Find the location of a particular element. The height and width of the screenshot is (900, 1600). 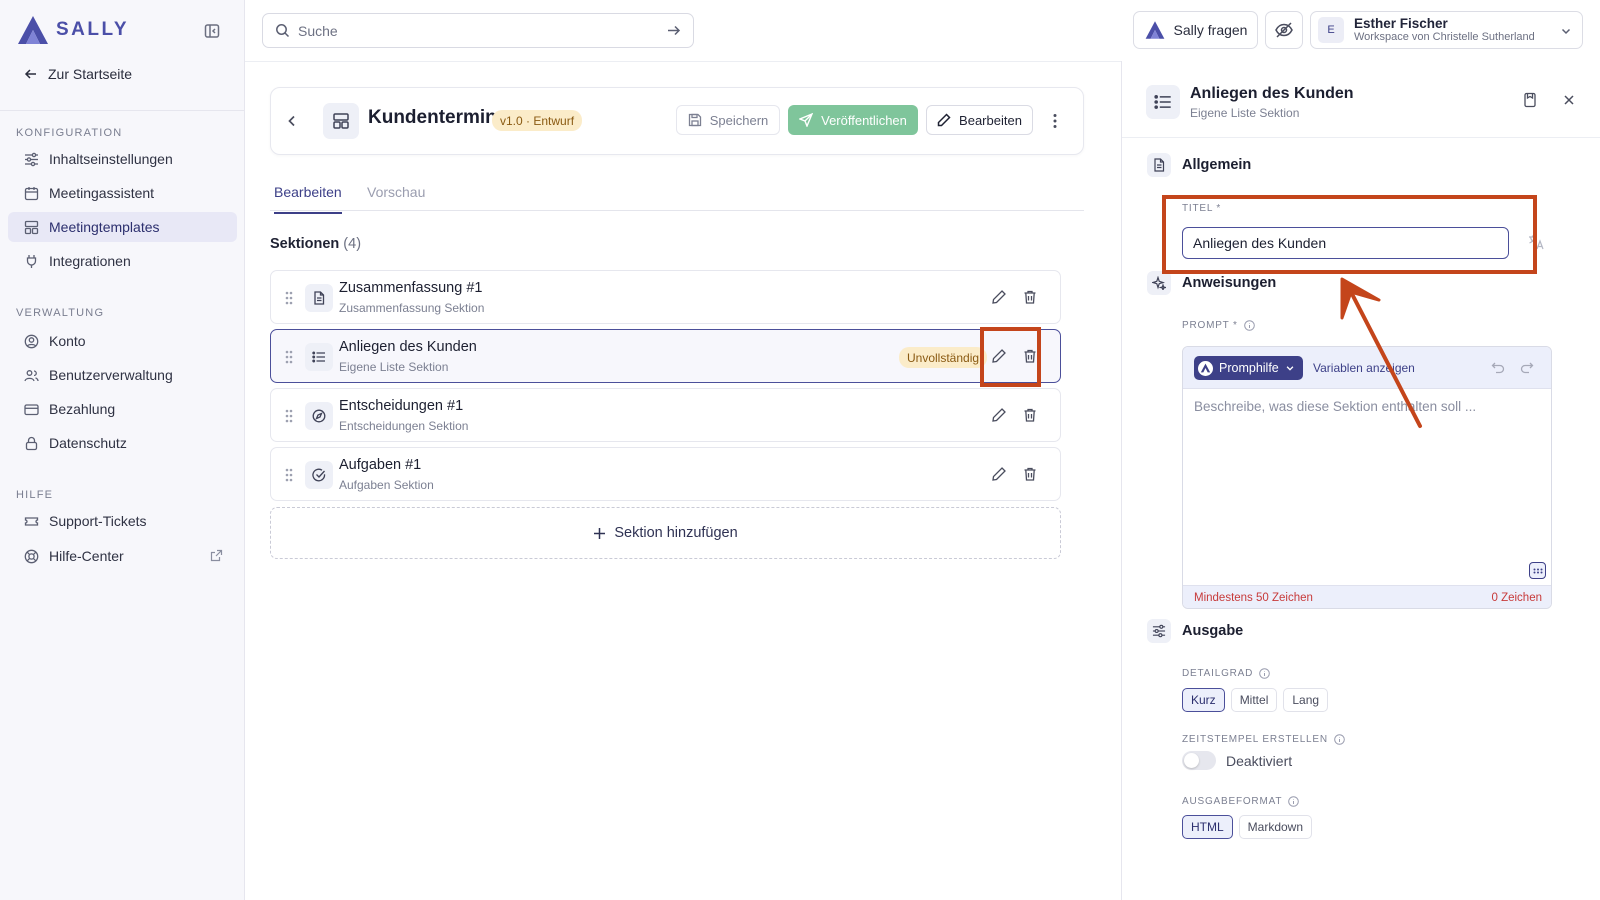

logo-text: SALLY is located at coordinates (93, 29).